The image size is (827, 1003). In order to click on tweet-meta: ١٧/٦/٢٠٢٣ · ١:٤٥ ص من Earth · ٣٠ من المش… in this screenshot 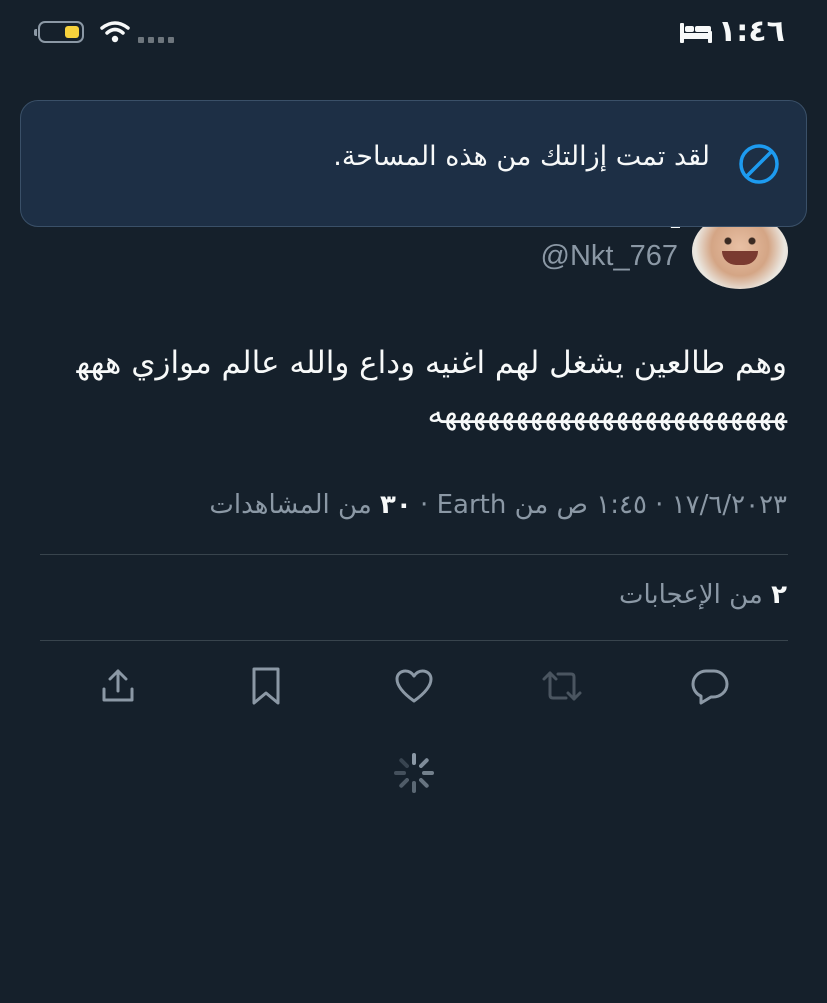, I will do `click(498, 505)`.